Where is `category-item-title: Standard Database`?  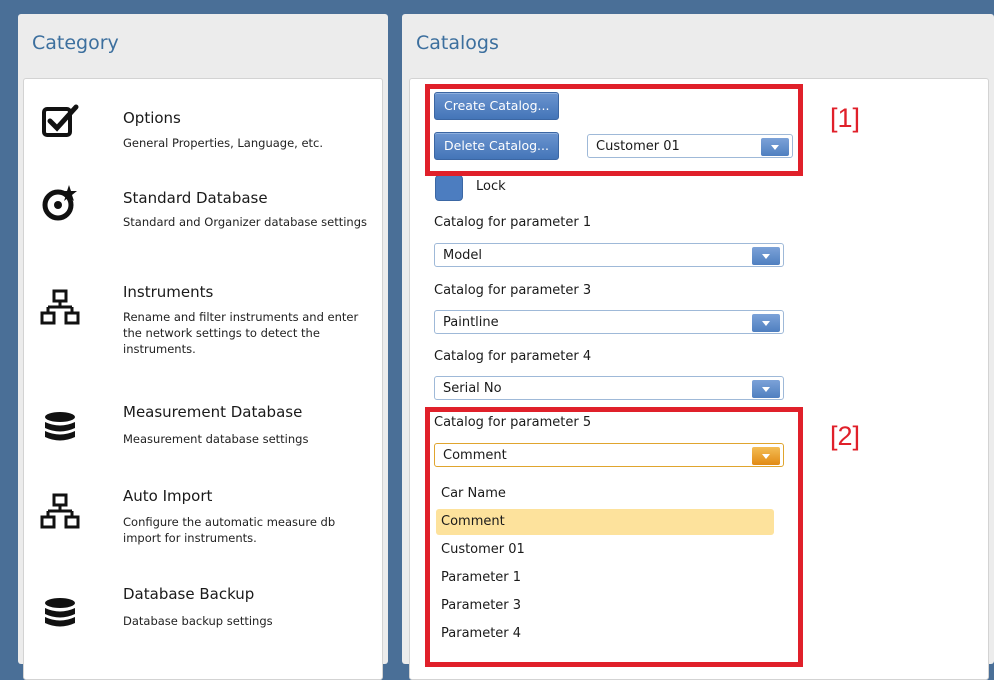
category-item-title: Standard Database is located at coordinates (195, 198).